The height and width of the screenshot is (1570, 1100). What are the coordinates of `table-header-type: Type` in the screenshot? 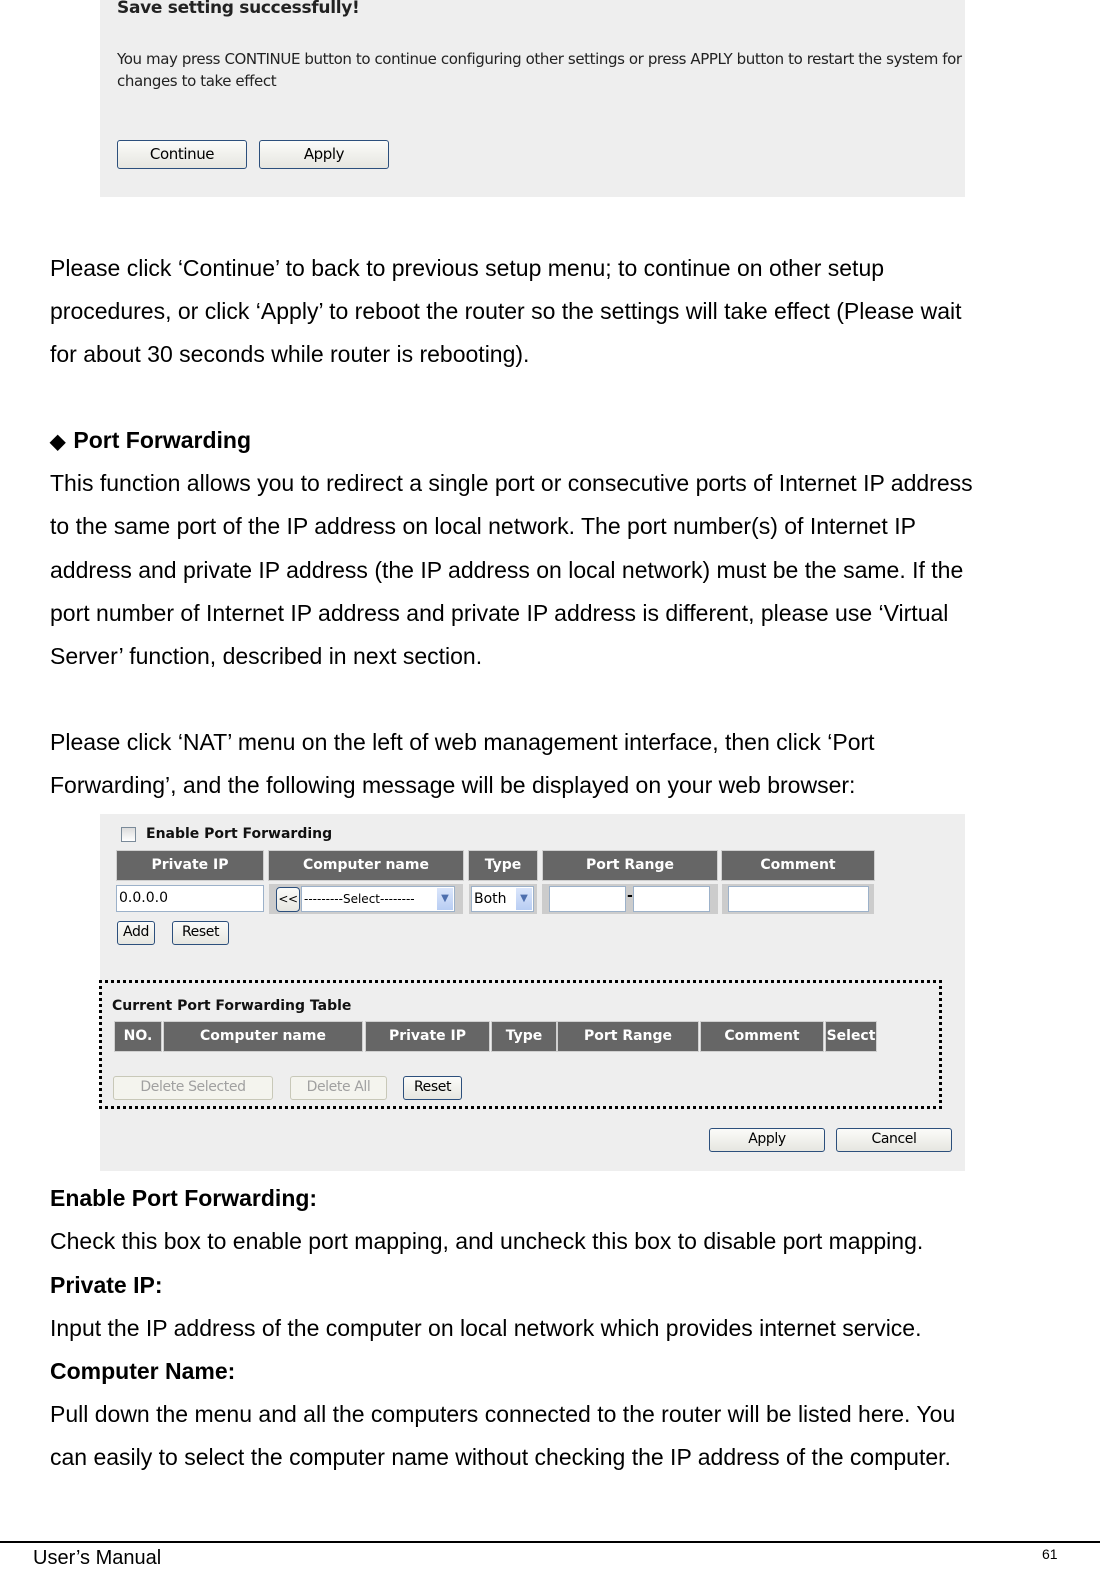 It's located at (524, 1036).